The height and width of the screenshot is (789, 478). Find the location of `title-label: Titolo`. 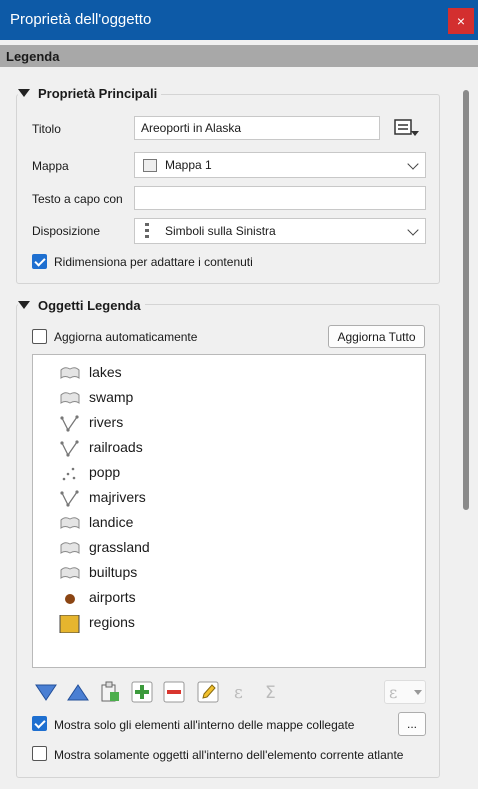

title-label: Titolo is located at coordinates (46, 129).